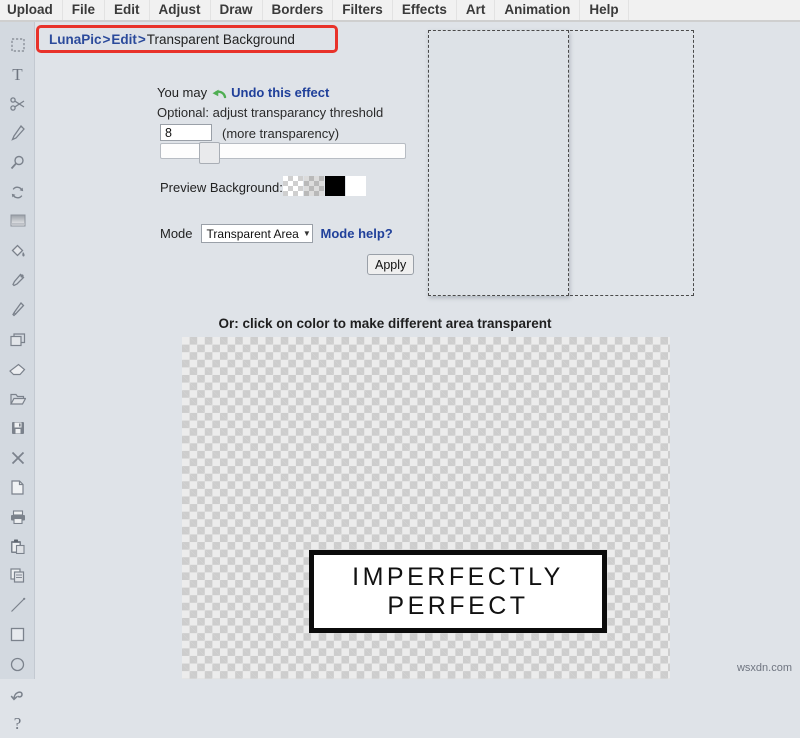 The width and height of the screenshot is (800, 738). What do you see at coordinates (17, 45) in the screenshot?
I see `marquee-select-icon` at bounding box center [17, 45].